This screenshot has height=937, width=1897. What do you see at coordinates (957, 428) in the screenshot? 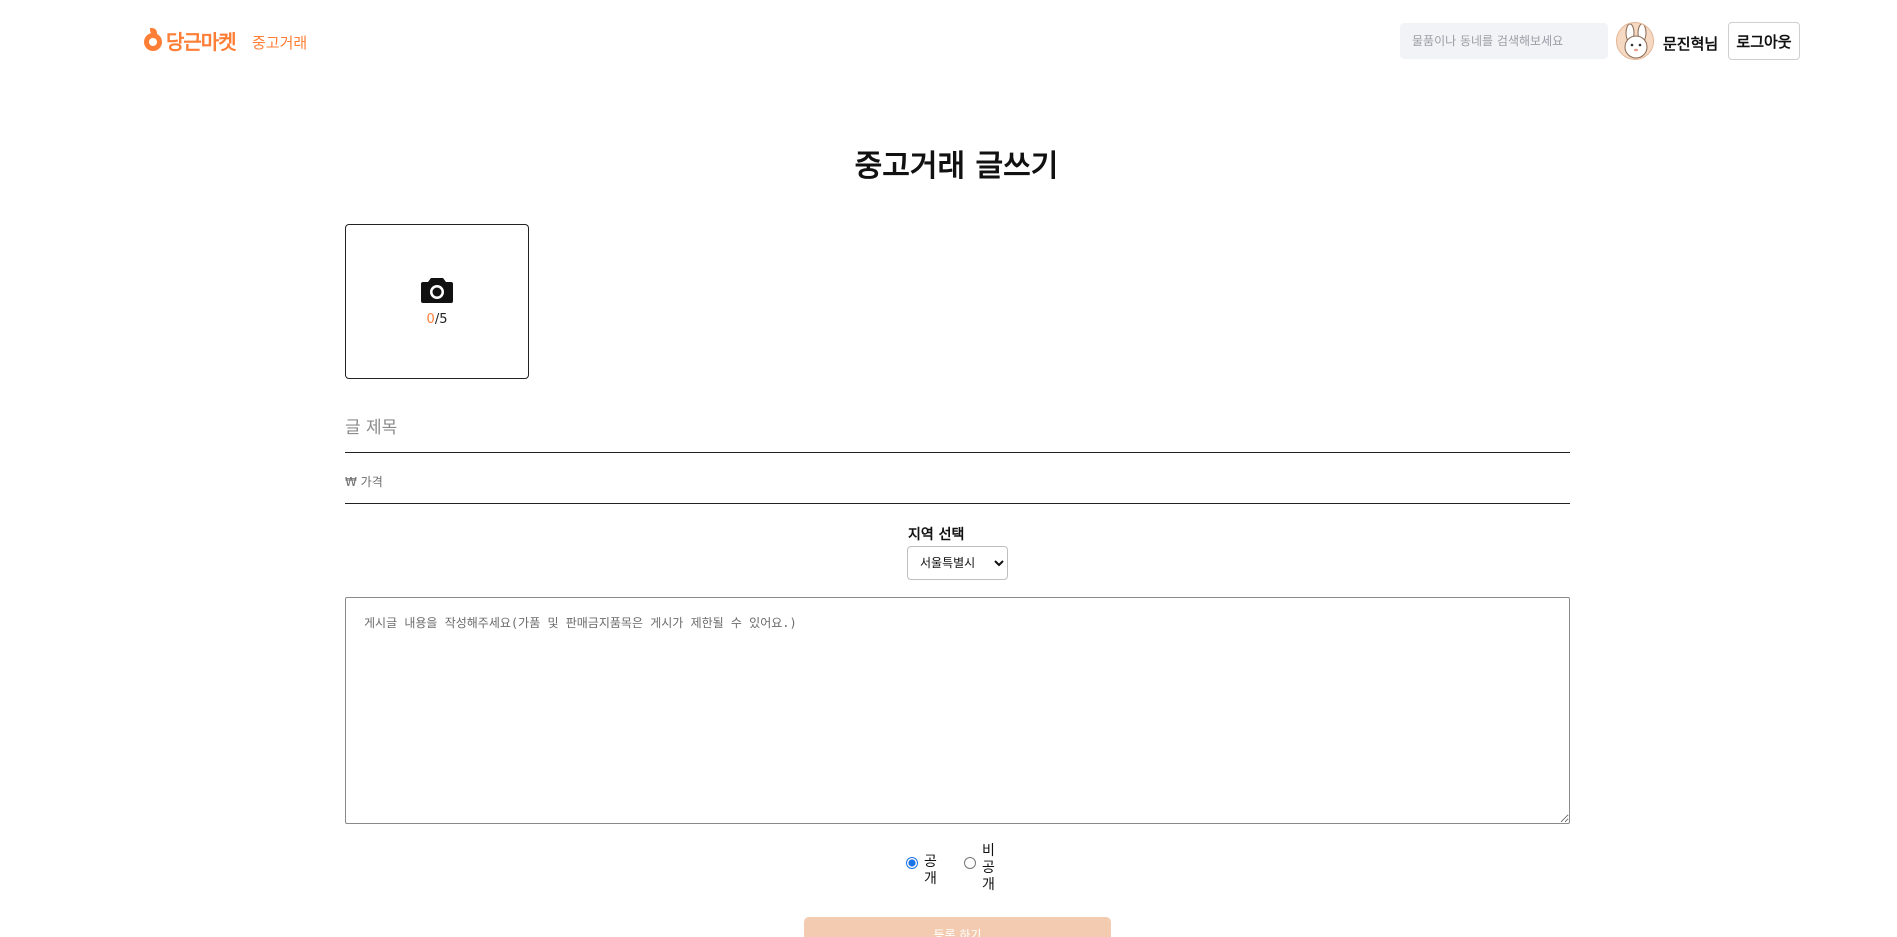
I see `title-input` at bounding box center [957, 428].